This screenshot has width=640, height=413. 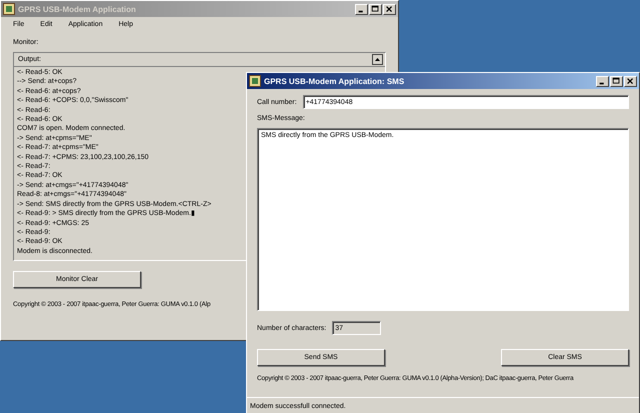 What do you see at coordinates (335, 81) in the screenshot?
I see `window-title: GPRS USB-Modem Application: SMS` at bounding box center [335, 81].